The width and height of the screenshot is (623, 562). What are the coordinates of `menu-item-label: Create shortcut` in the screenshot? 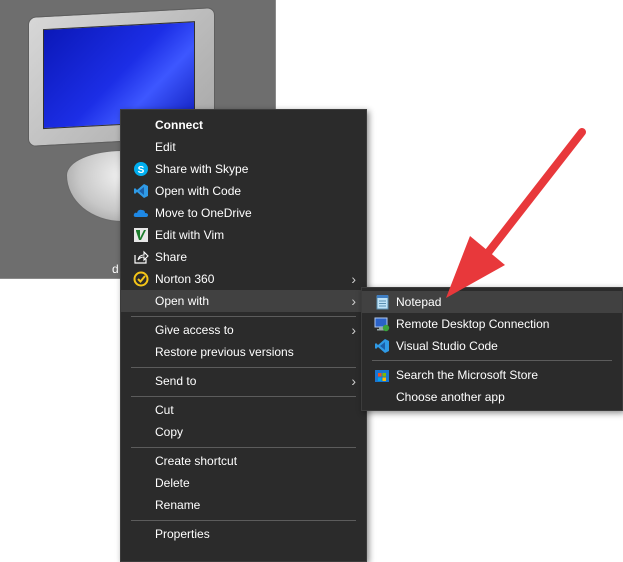 It's located at (196, 461).